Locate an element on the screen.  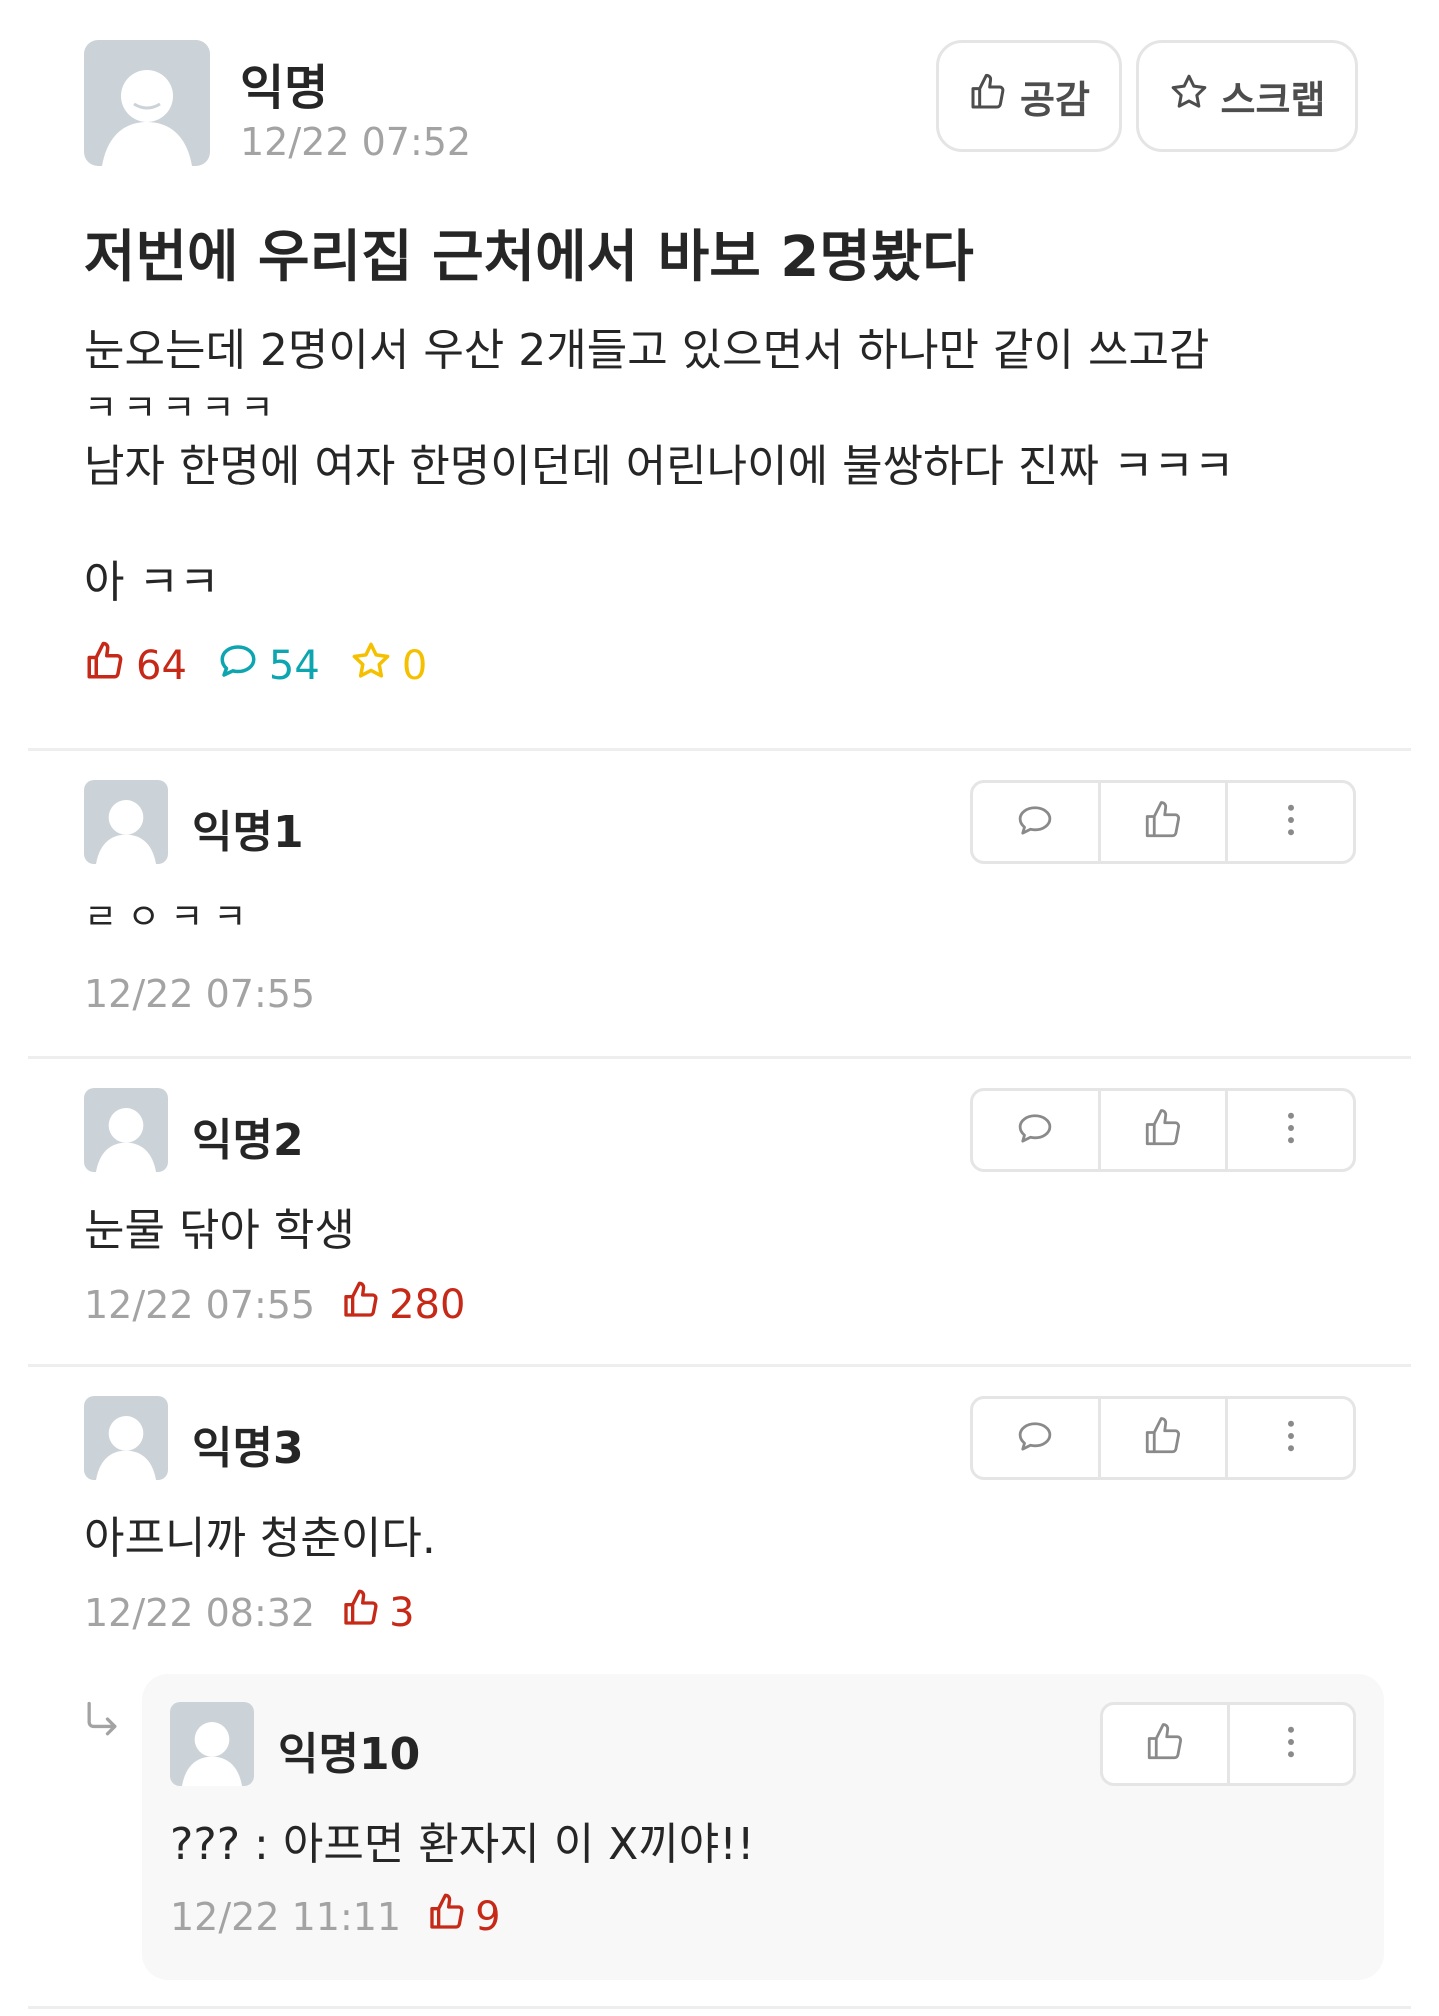
post-scrap-count: 0 is located at coordinates (388, 666).